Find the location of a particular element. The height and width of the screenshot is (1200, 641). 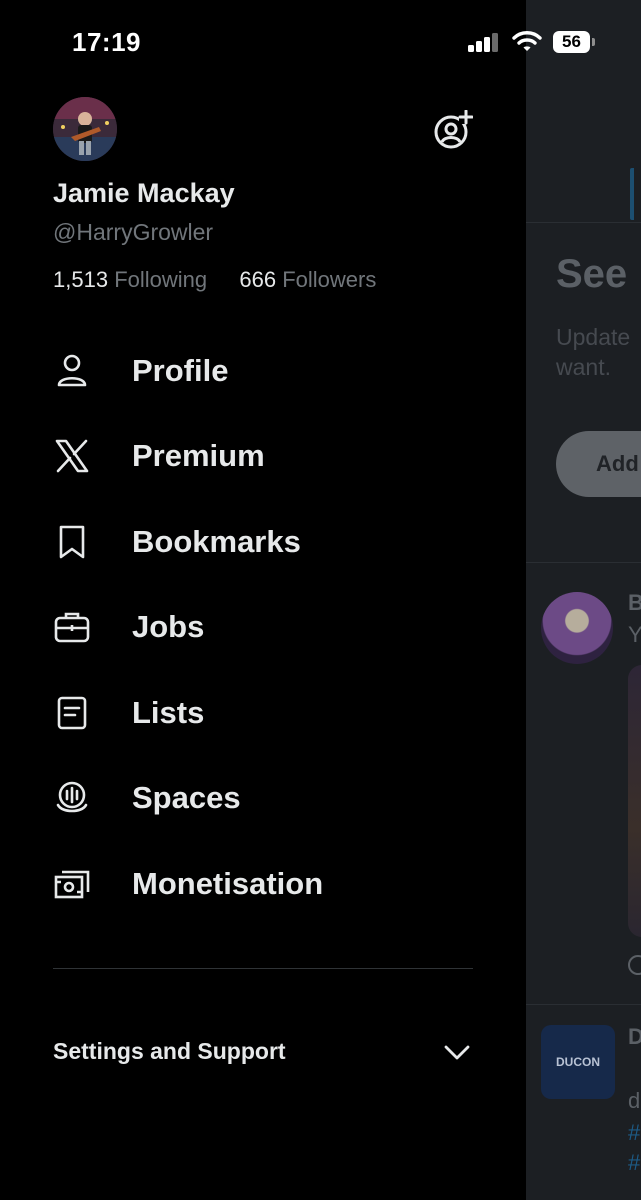

menu-item-label: Spaces is located at coordinates (186, 798).